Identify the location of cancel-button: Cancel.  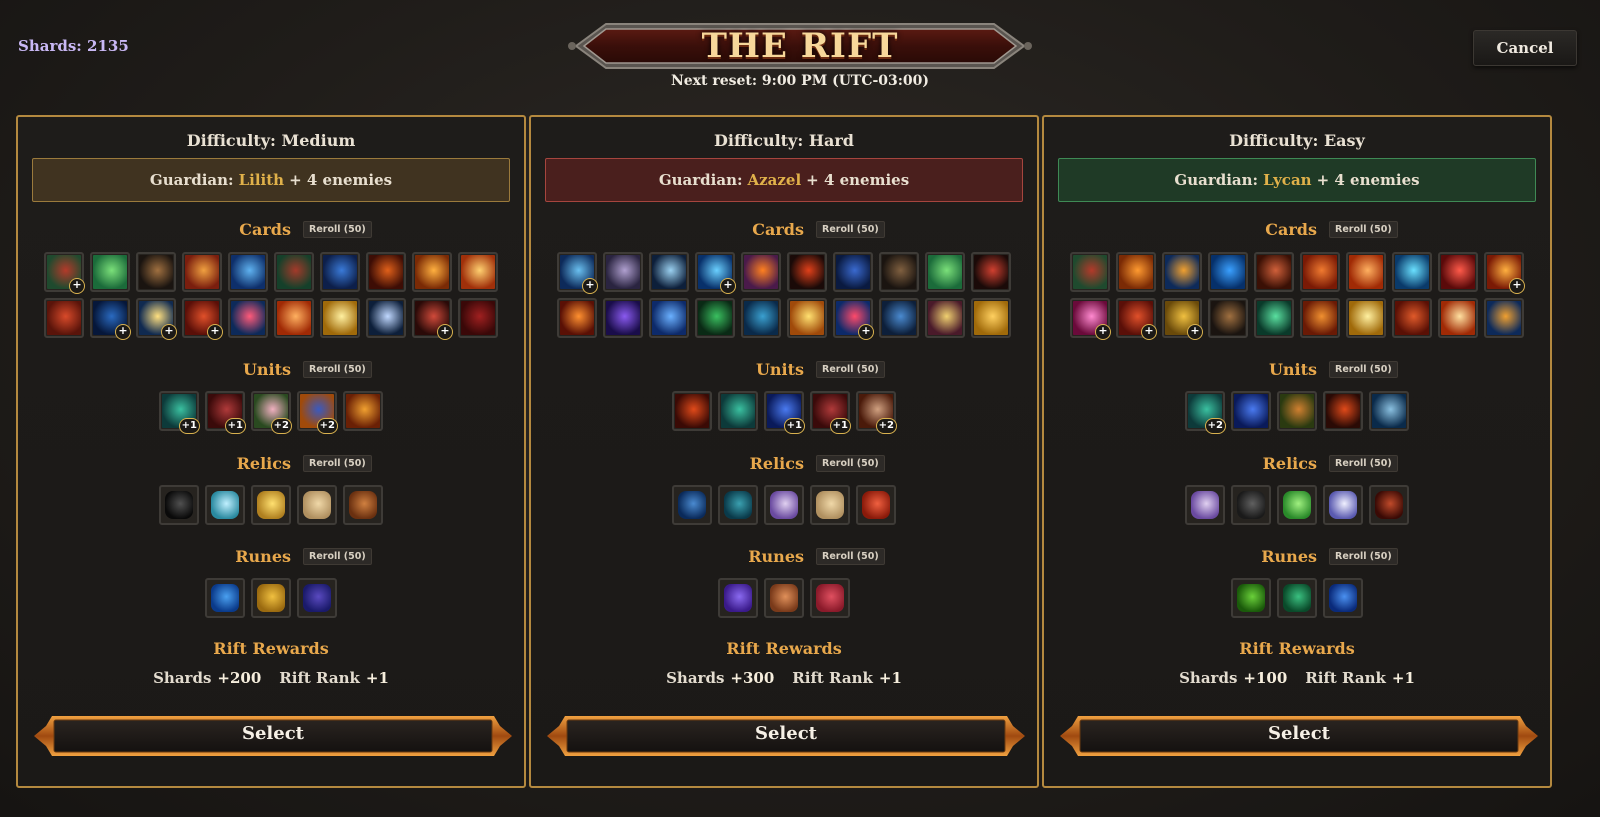
(1525, 48).